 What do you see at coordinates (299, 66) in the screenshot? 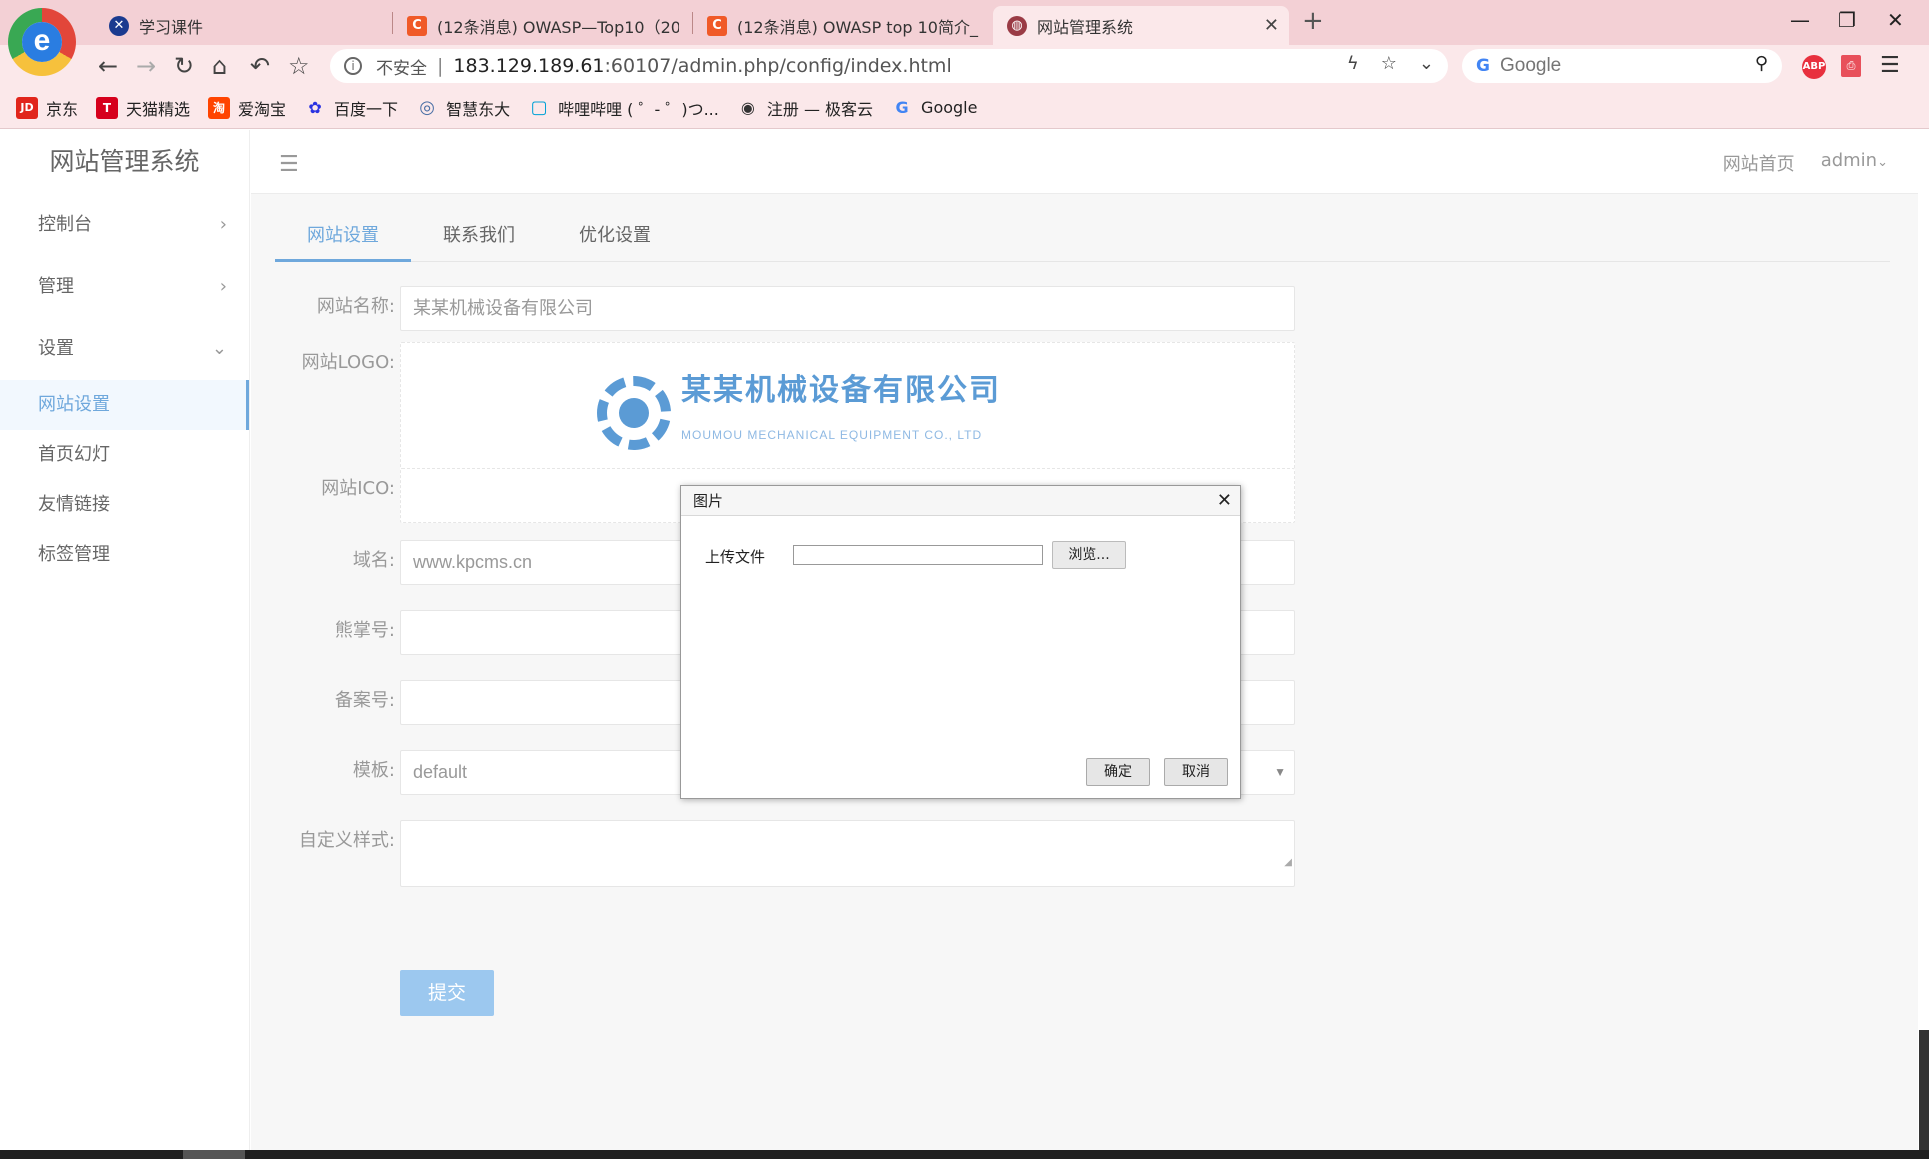
I see `star-bookmark-icon: ☆` at bounding box center [299, 66].